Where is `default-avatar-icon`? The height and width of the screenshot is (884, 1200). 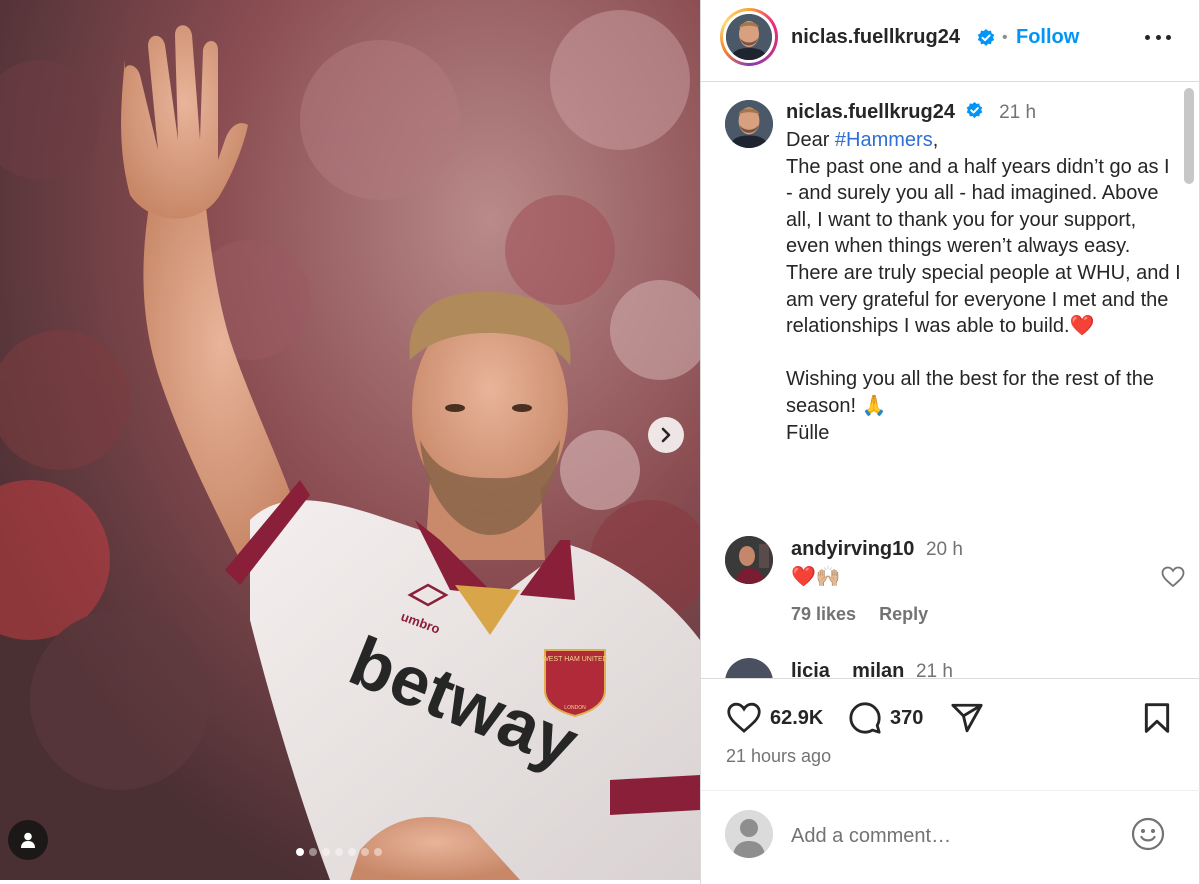 default-avatar-icon is located at coordinates (749, 834).